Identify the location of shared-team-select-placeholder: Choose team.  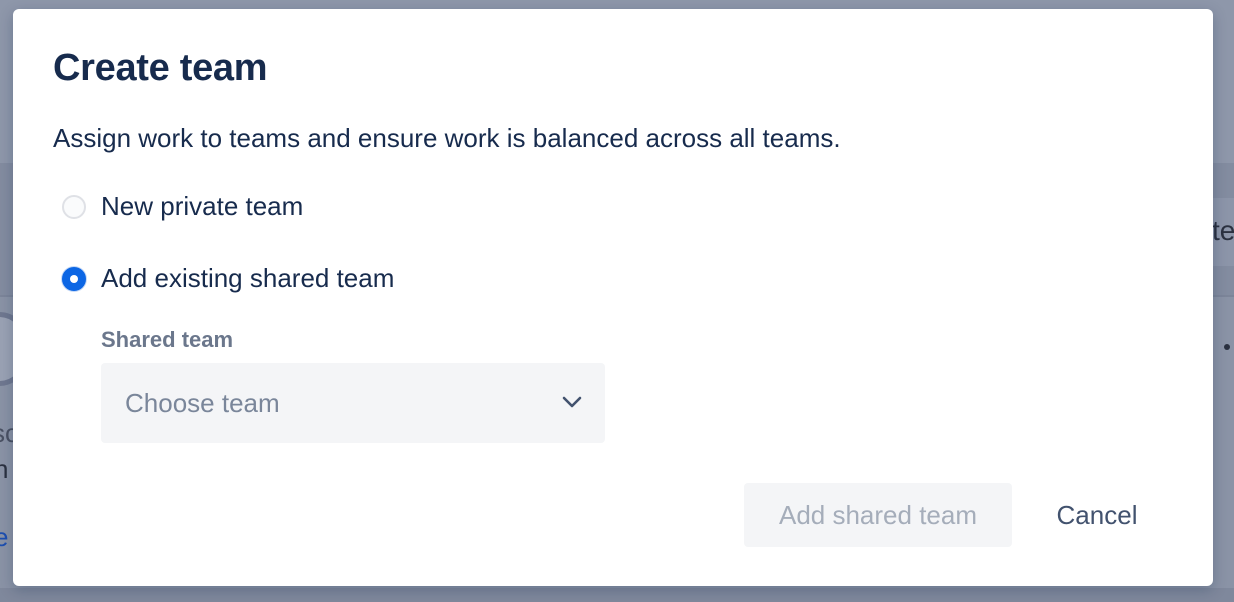
(202, 402).